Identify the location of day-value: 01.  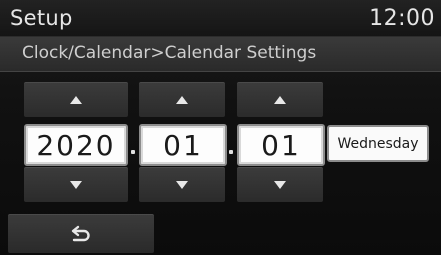
(281, 145).